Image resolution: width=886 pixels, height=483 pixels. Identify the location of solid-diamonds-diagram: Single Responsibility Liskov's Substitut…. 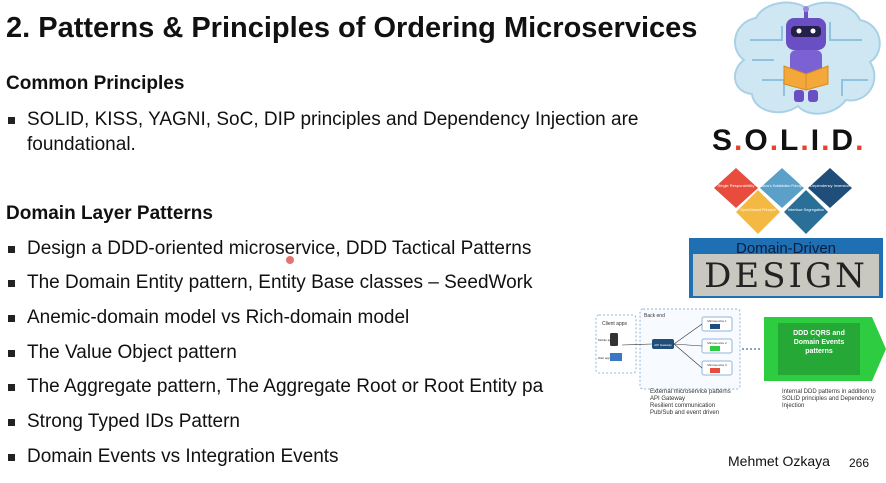
(783, 201).